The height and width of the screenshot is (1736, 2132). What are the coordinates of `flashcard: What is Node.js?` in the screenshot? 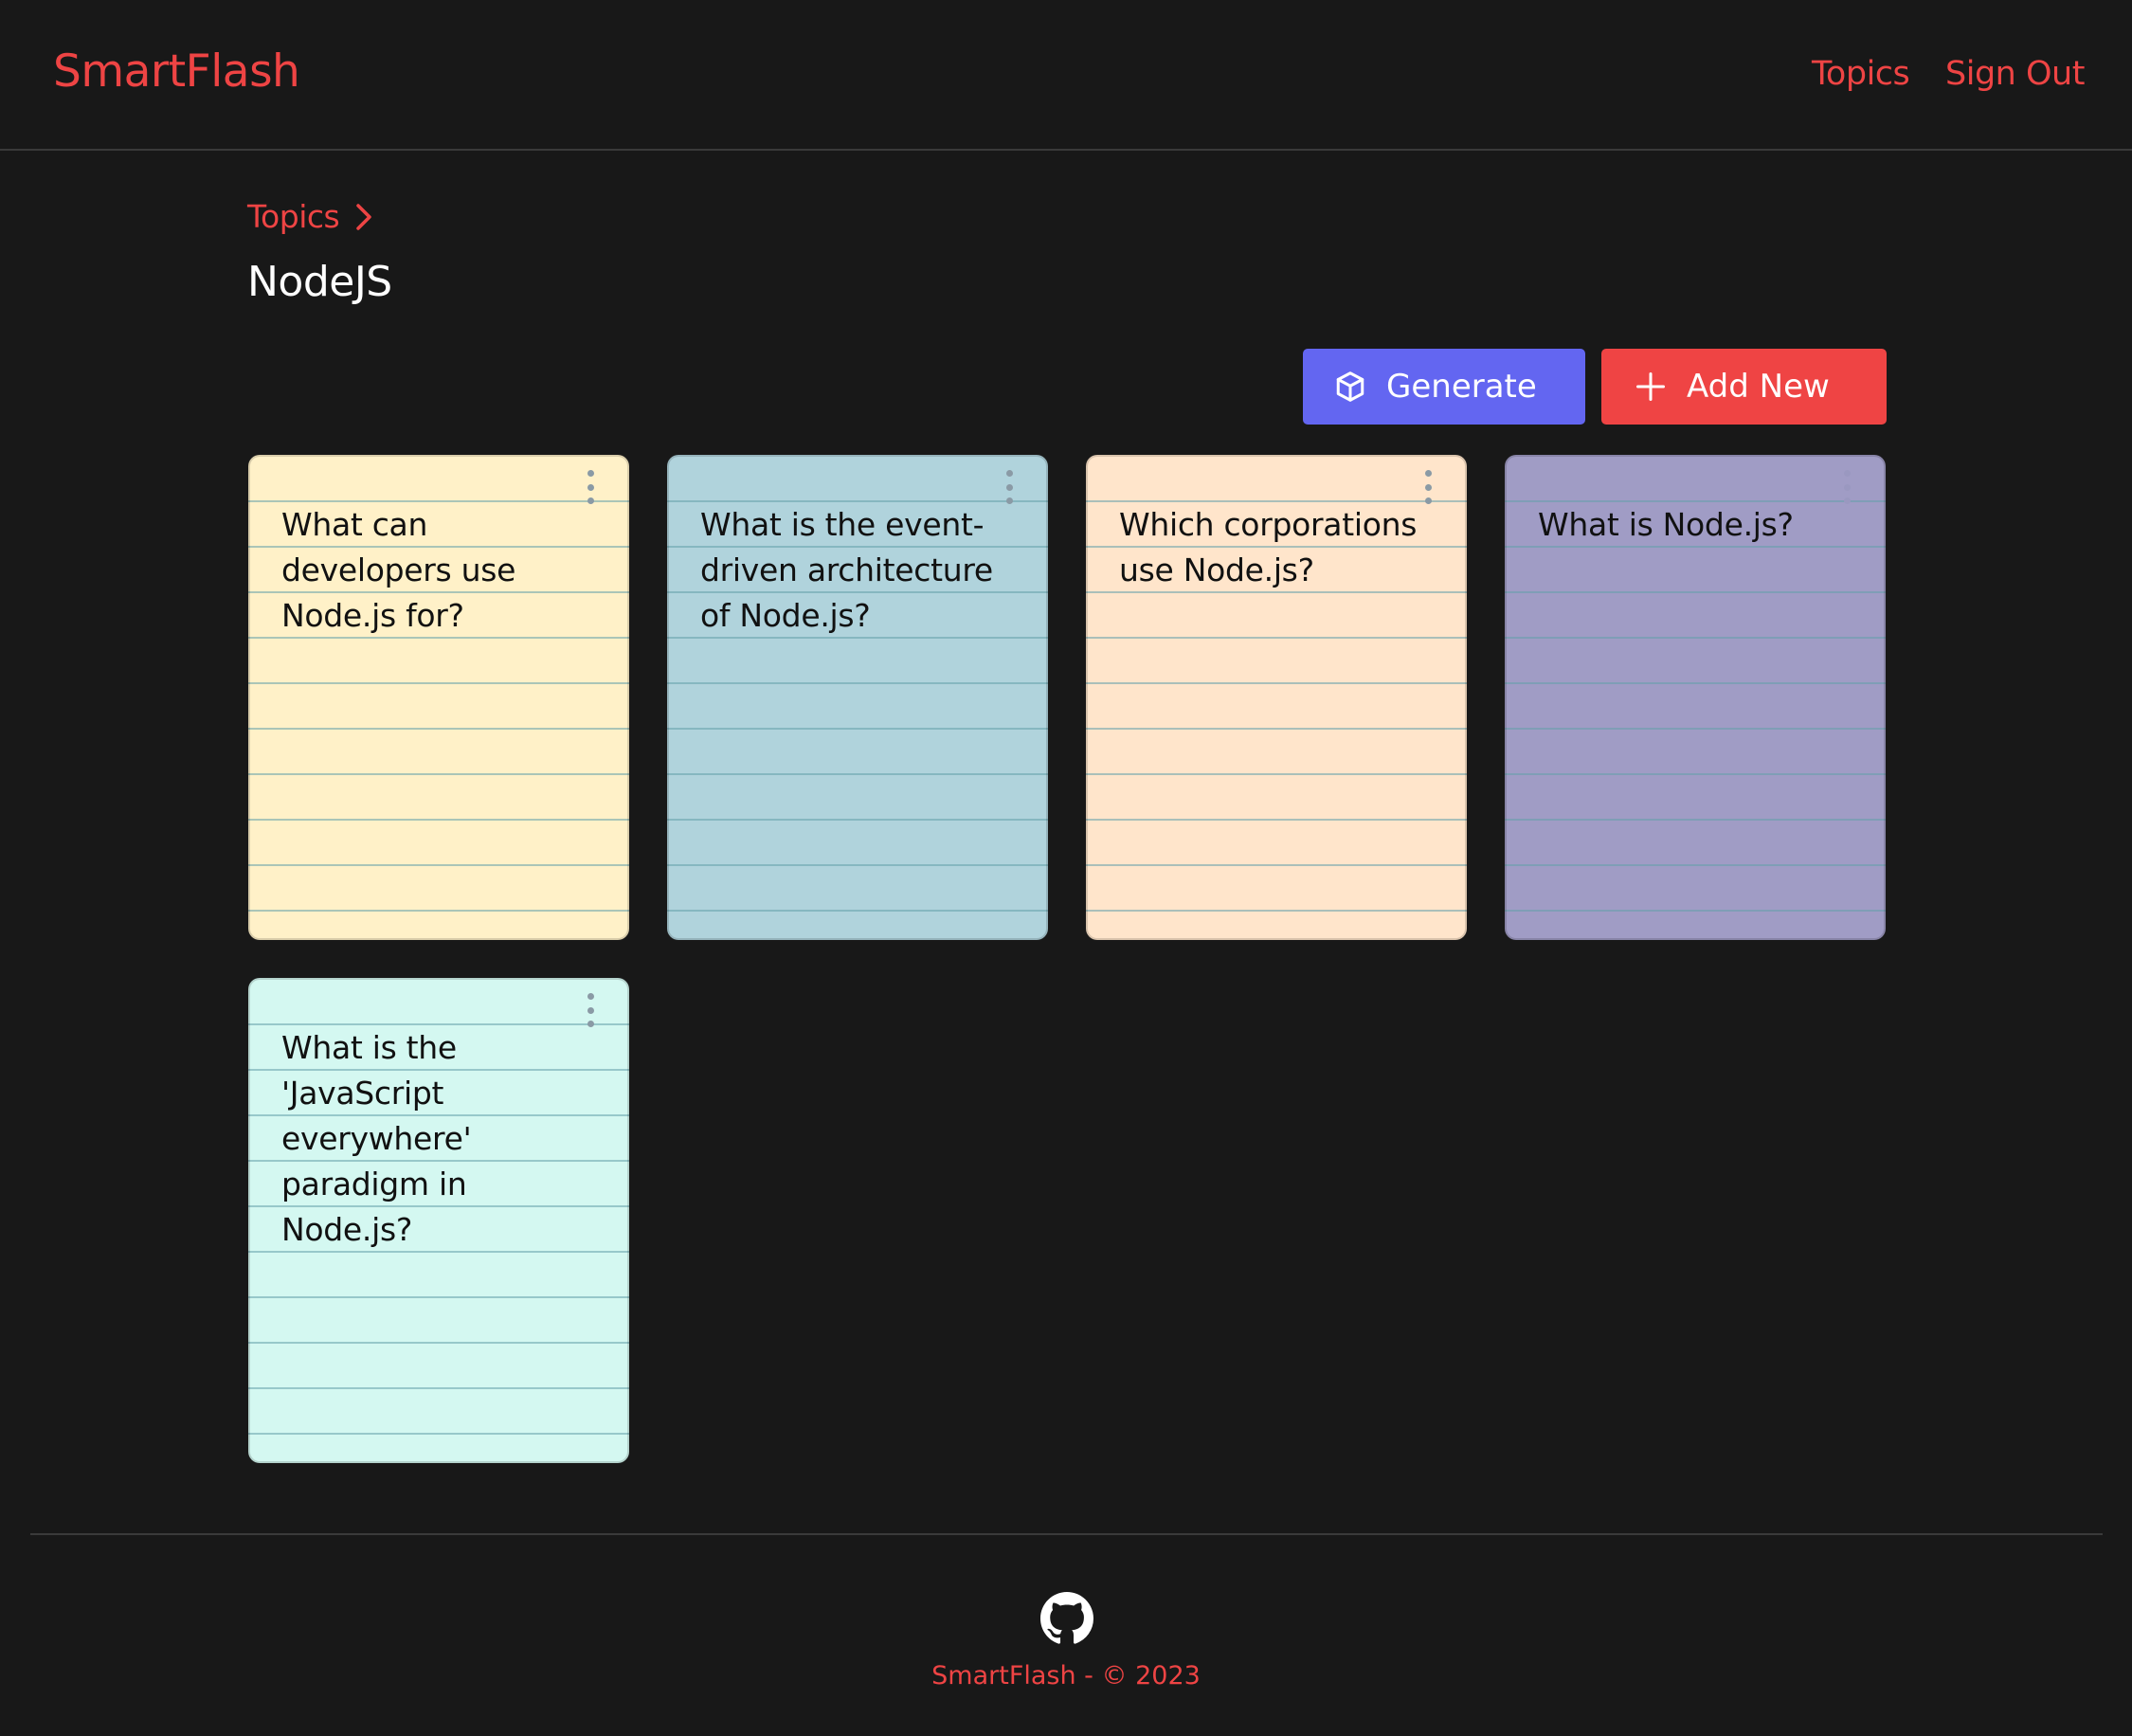 It's located at (1695, 697).